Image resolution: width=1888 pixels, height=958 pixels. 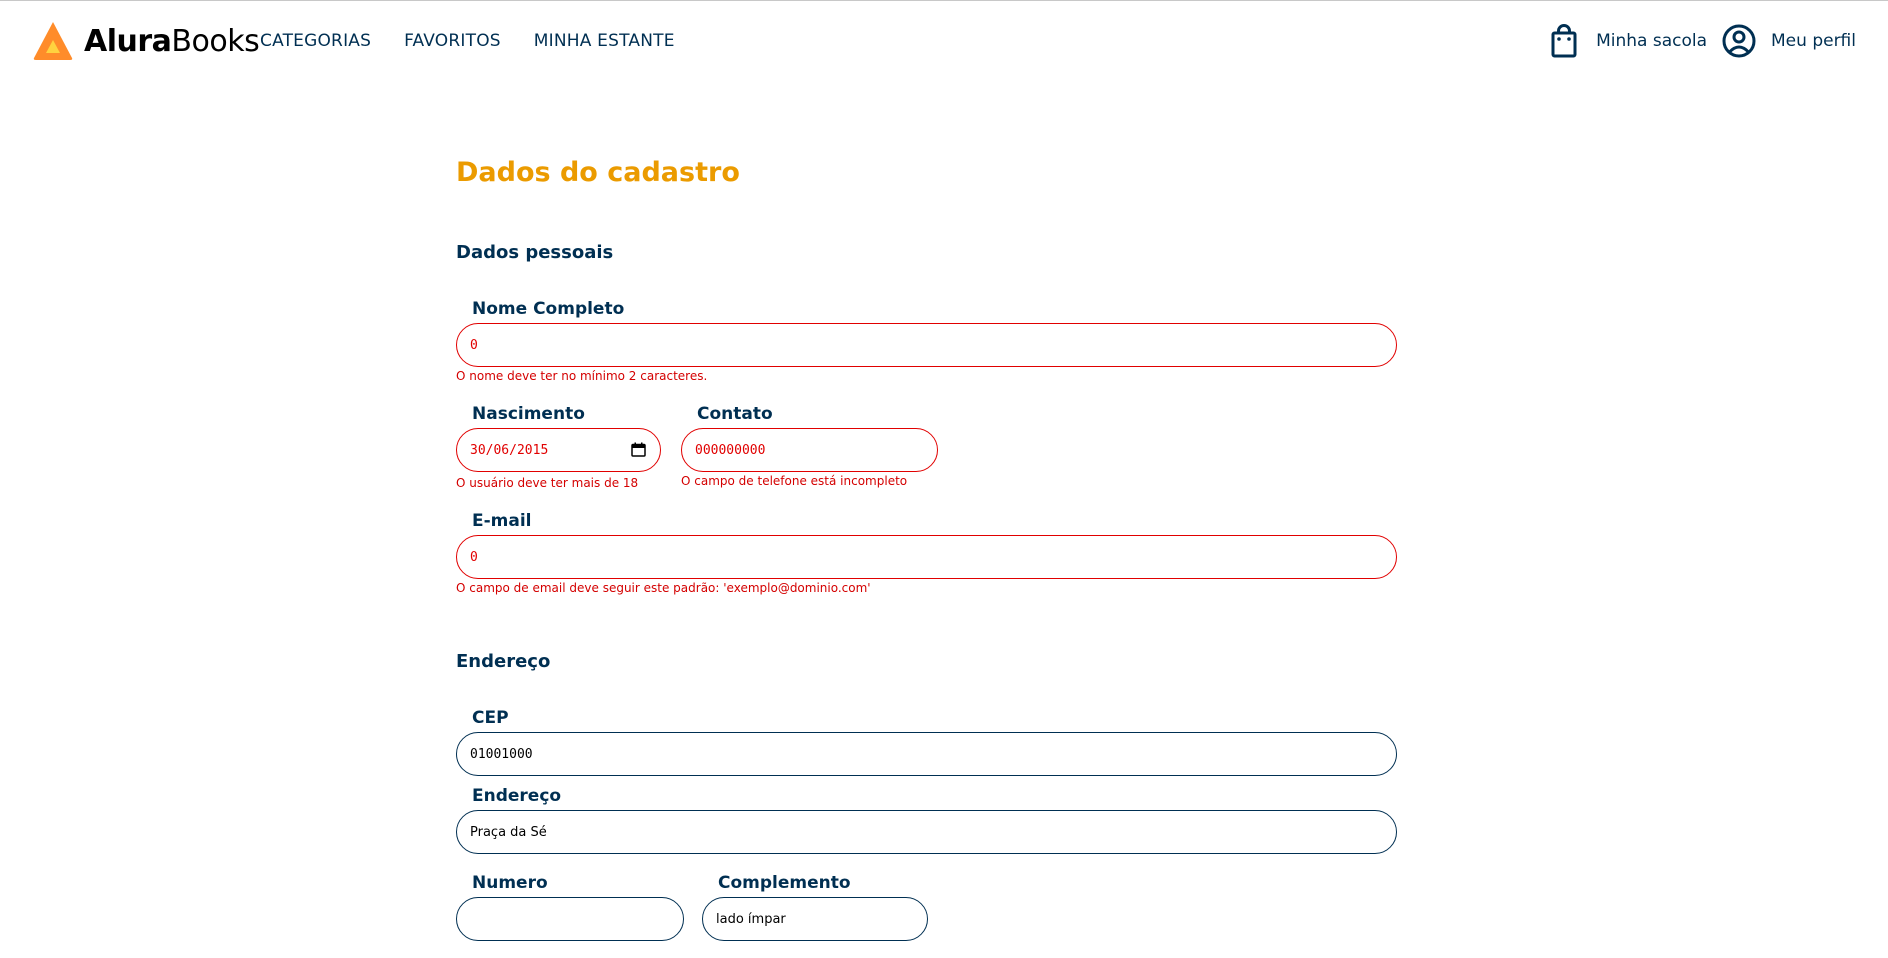 What do you see at coordinates (53, 41) in the screenshot?
I see `logo-triangle-icon` at bounding box center [53, 41].